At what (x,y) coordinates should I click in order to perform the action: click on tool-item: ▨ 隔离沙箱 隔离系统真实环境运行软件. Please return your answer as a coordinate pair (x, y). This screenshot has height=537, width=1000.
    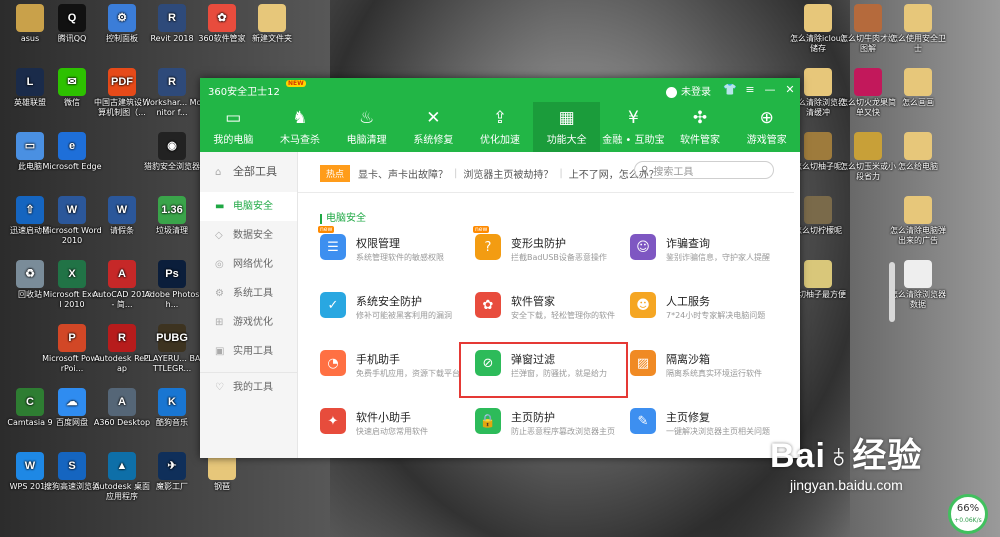
    Looking at the image, I should click on (705, 368).